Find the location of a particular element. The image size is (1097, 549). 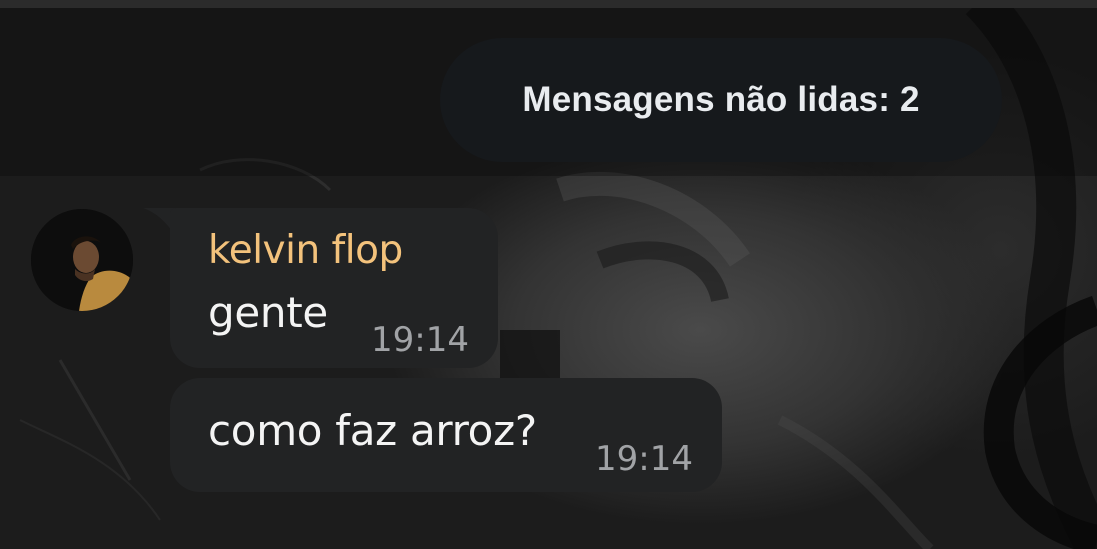

user-avatar-icon is located at coordinates (82, 260).